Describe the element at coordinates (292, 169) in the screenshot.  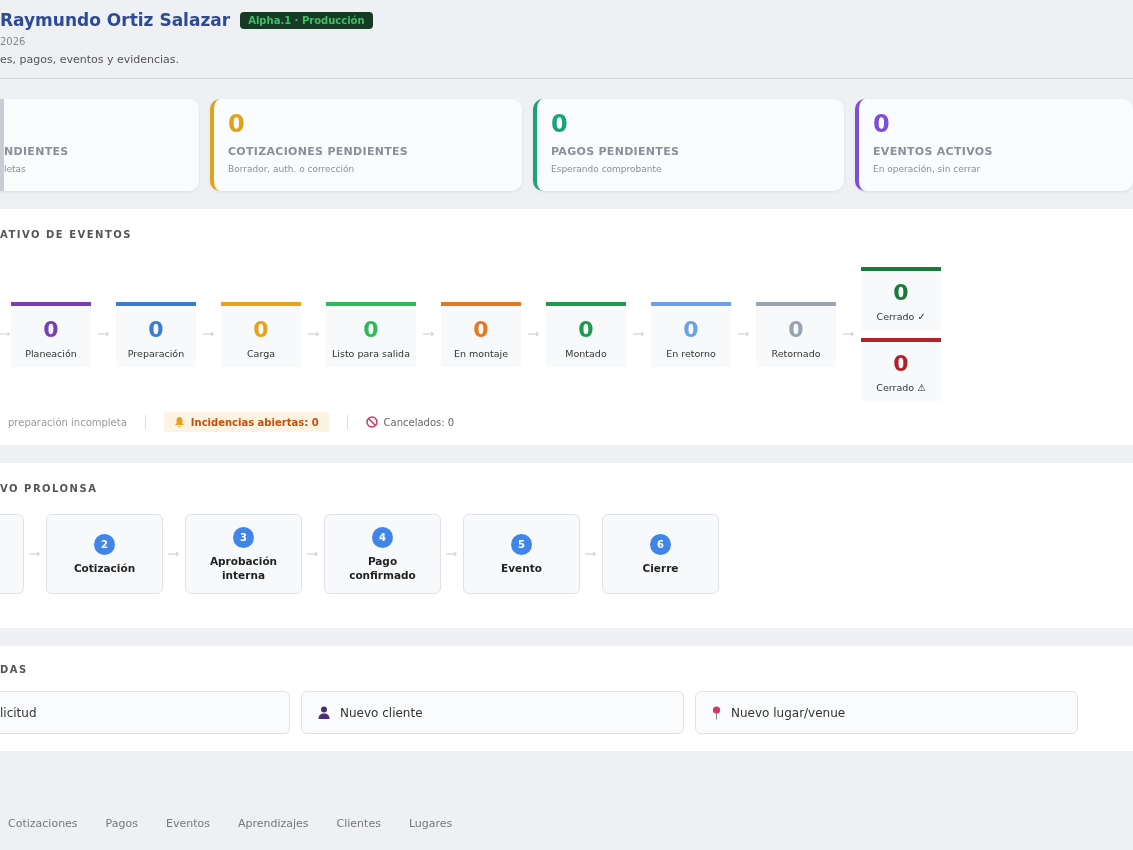
I see `stat-note: Borrador, auth. o corrección` at that location.